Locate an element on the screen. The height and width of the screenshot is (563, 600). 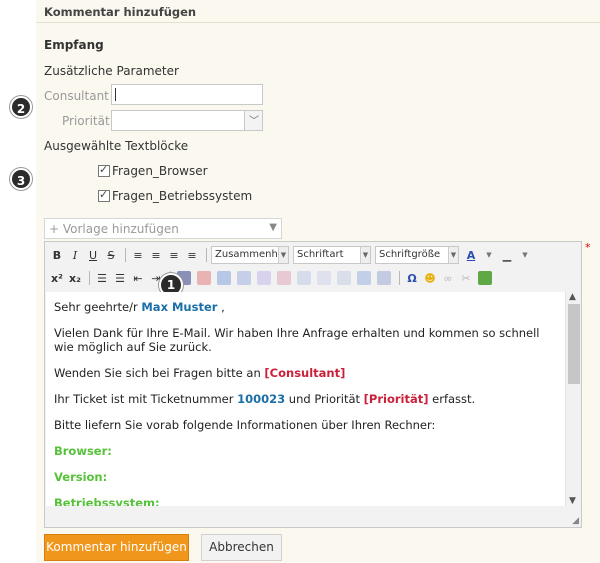
priority-dropdown-button: ﹀ is located at coordinates (253, 120).